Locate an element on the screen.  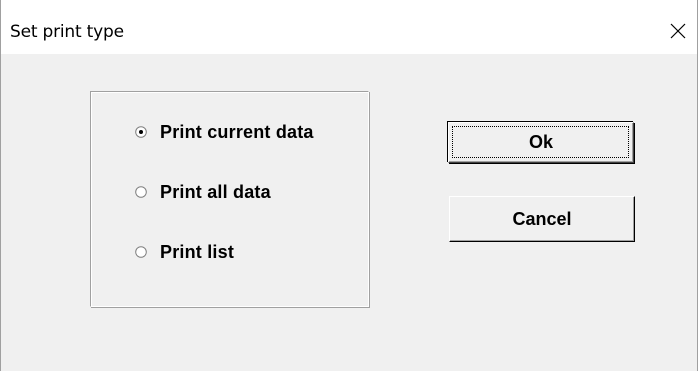
radio-print-current-data: Print current data is located at coordinates (258, 132).